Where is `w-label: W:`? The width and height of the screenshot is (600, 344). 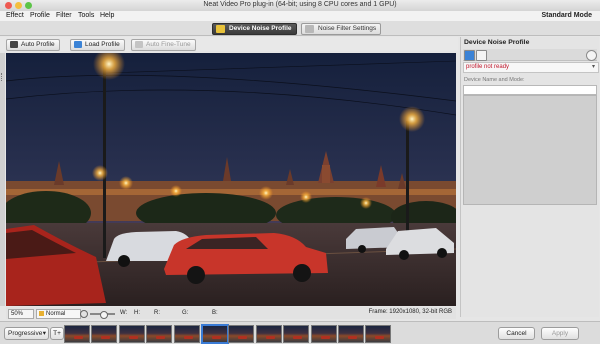 w-label: W: is located at coordinates (124, 313).